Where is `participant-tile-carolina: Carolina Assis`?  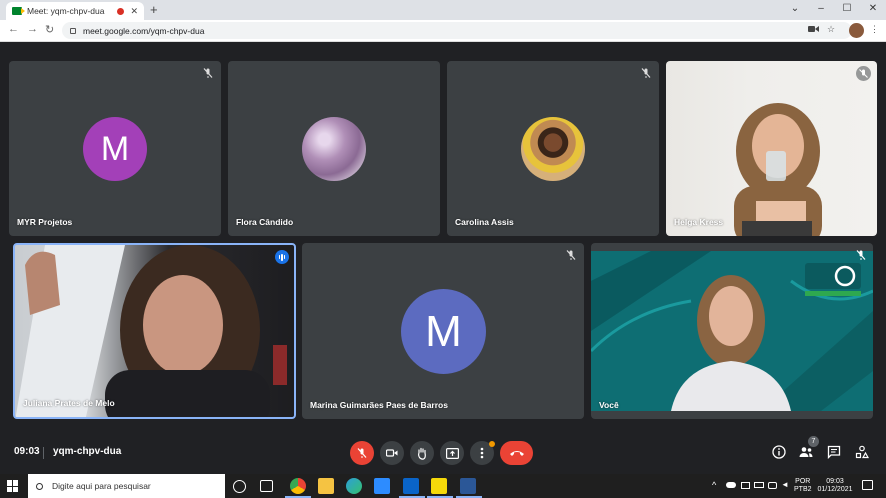 participant-tile-carolina: Carolina Assis is located at coordinates (553, 148).